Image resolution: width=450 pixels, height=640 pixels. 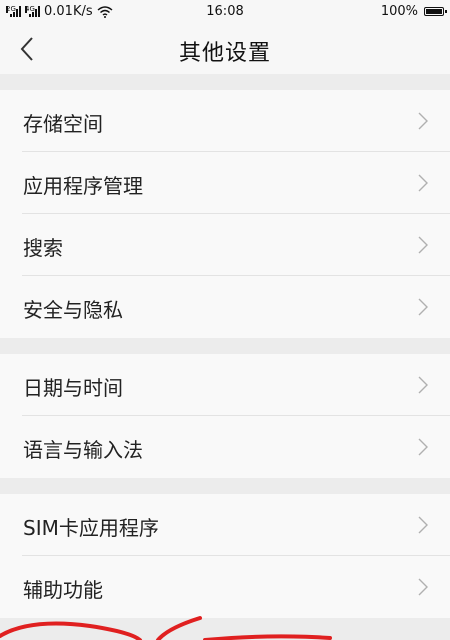 I want to click on title-bar: 其他设置, so click(x=225, y=49).